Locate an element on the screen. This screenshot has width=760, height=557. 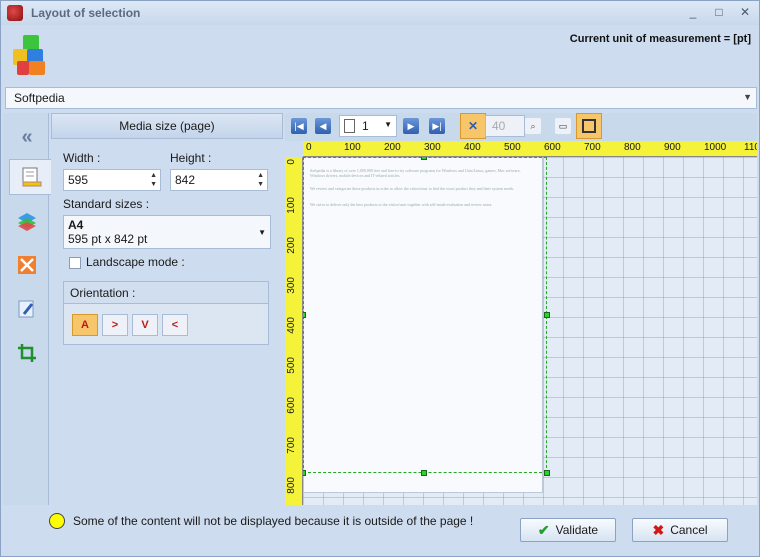
zoom-value: 40 is located at coordinates (499, 126).